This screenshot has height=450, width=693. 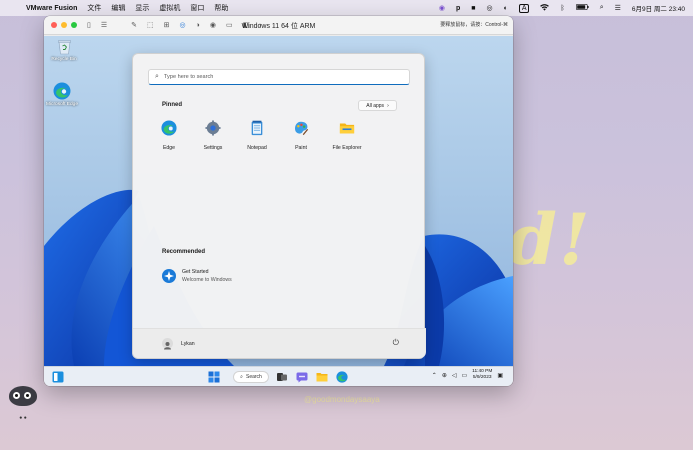 What do you see at coordinates (302, 128) in the screenshot?
I see `paint-icon` at bounding box center [302, 128].